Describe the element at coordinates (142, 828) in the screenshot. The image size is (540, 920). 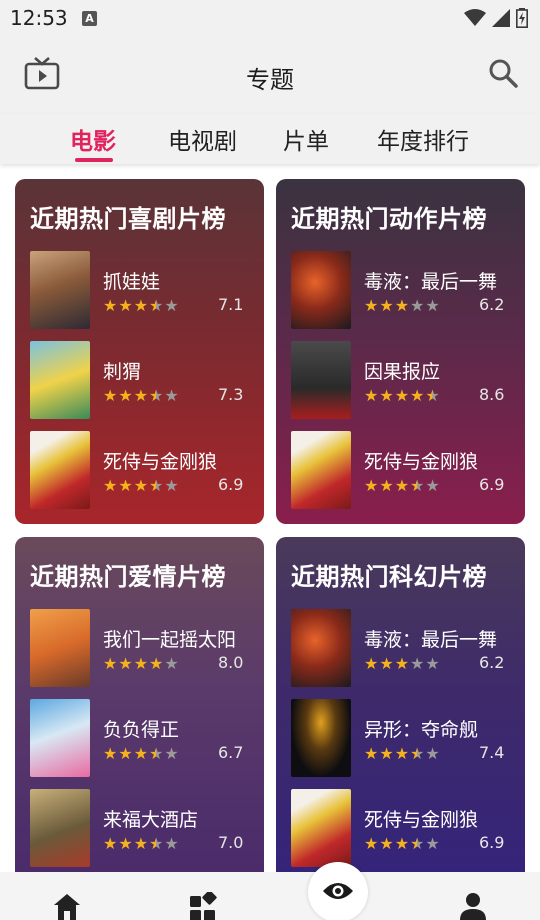
I see `movie-item: 来福大酒店 ★ ★ ★ ★ ★ 7.0` at that location.